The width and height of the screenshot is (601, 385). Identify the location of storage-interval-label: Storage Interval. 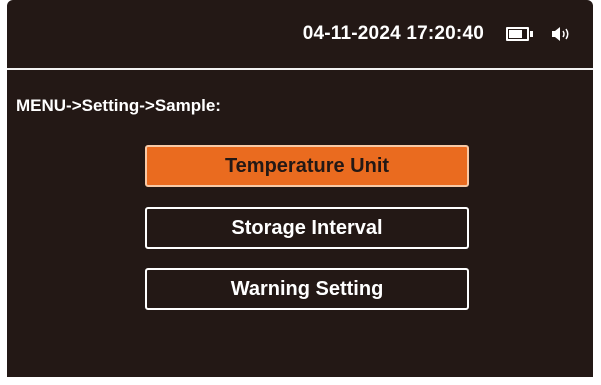
(307, 227).